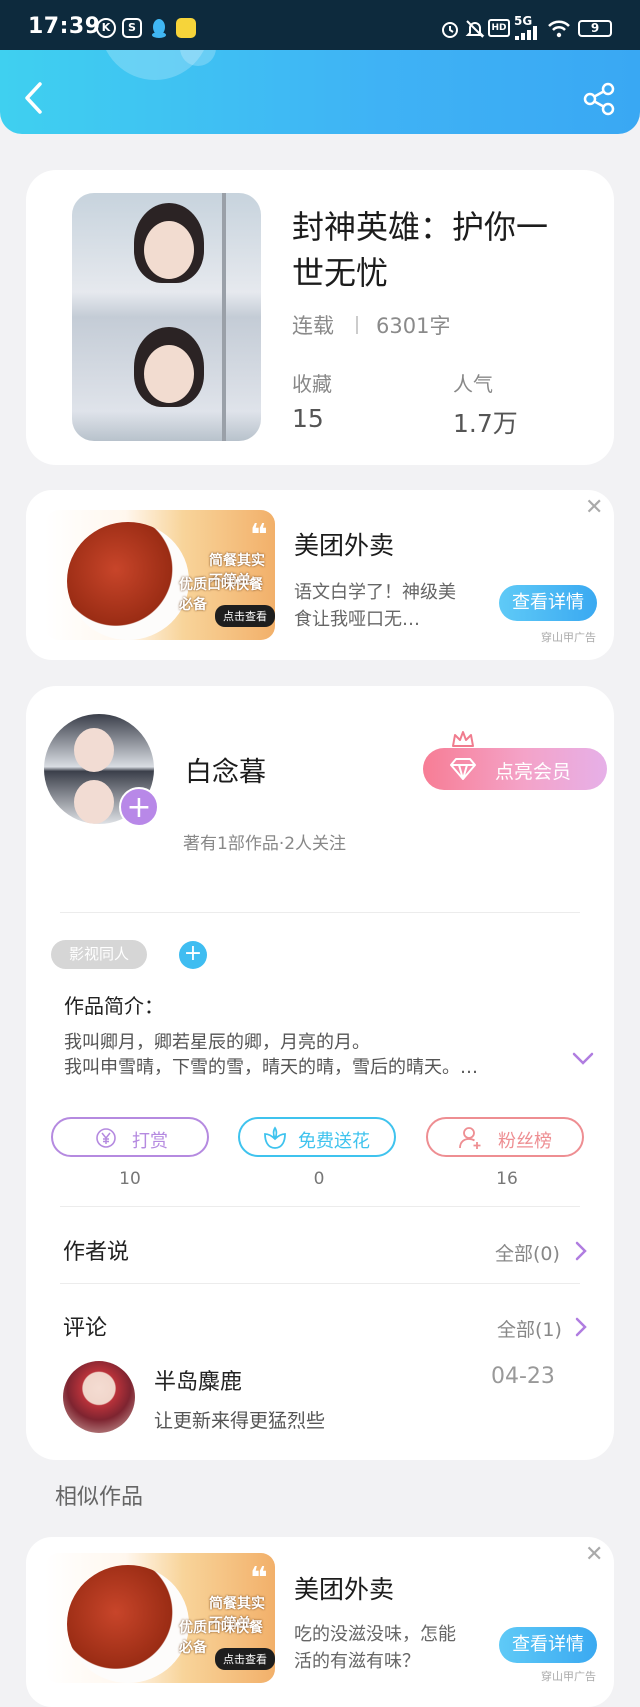 This screenshot has height=1707, width=640. Describe the element at coordinates (320, 67) in the screenshot. I see `header-bar: 17:39 K S HD 5G 9` at that location.